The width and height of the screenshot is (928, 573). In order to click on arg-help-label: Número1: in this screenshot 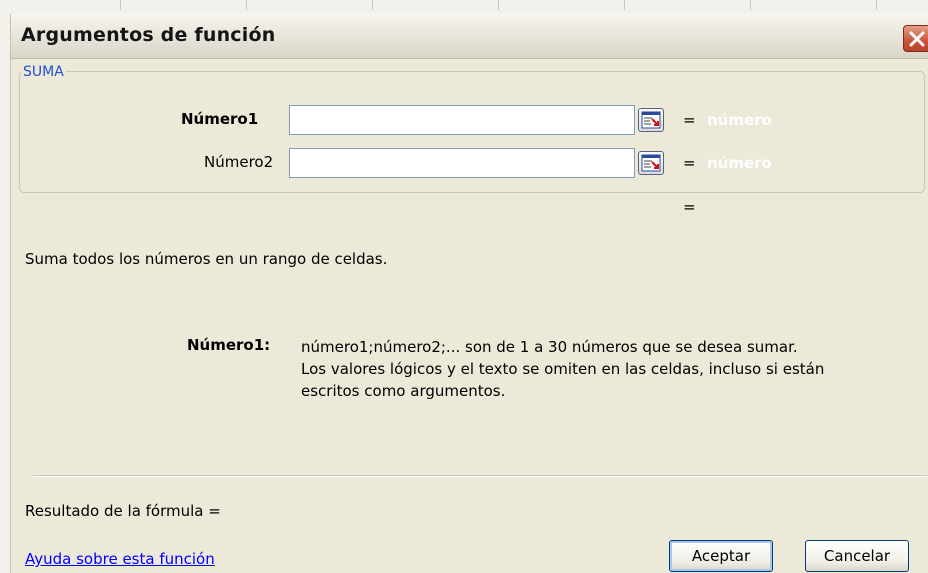, I will do `click(229, 345)`.